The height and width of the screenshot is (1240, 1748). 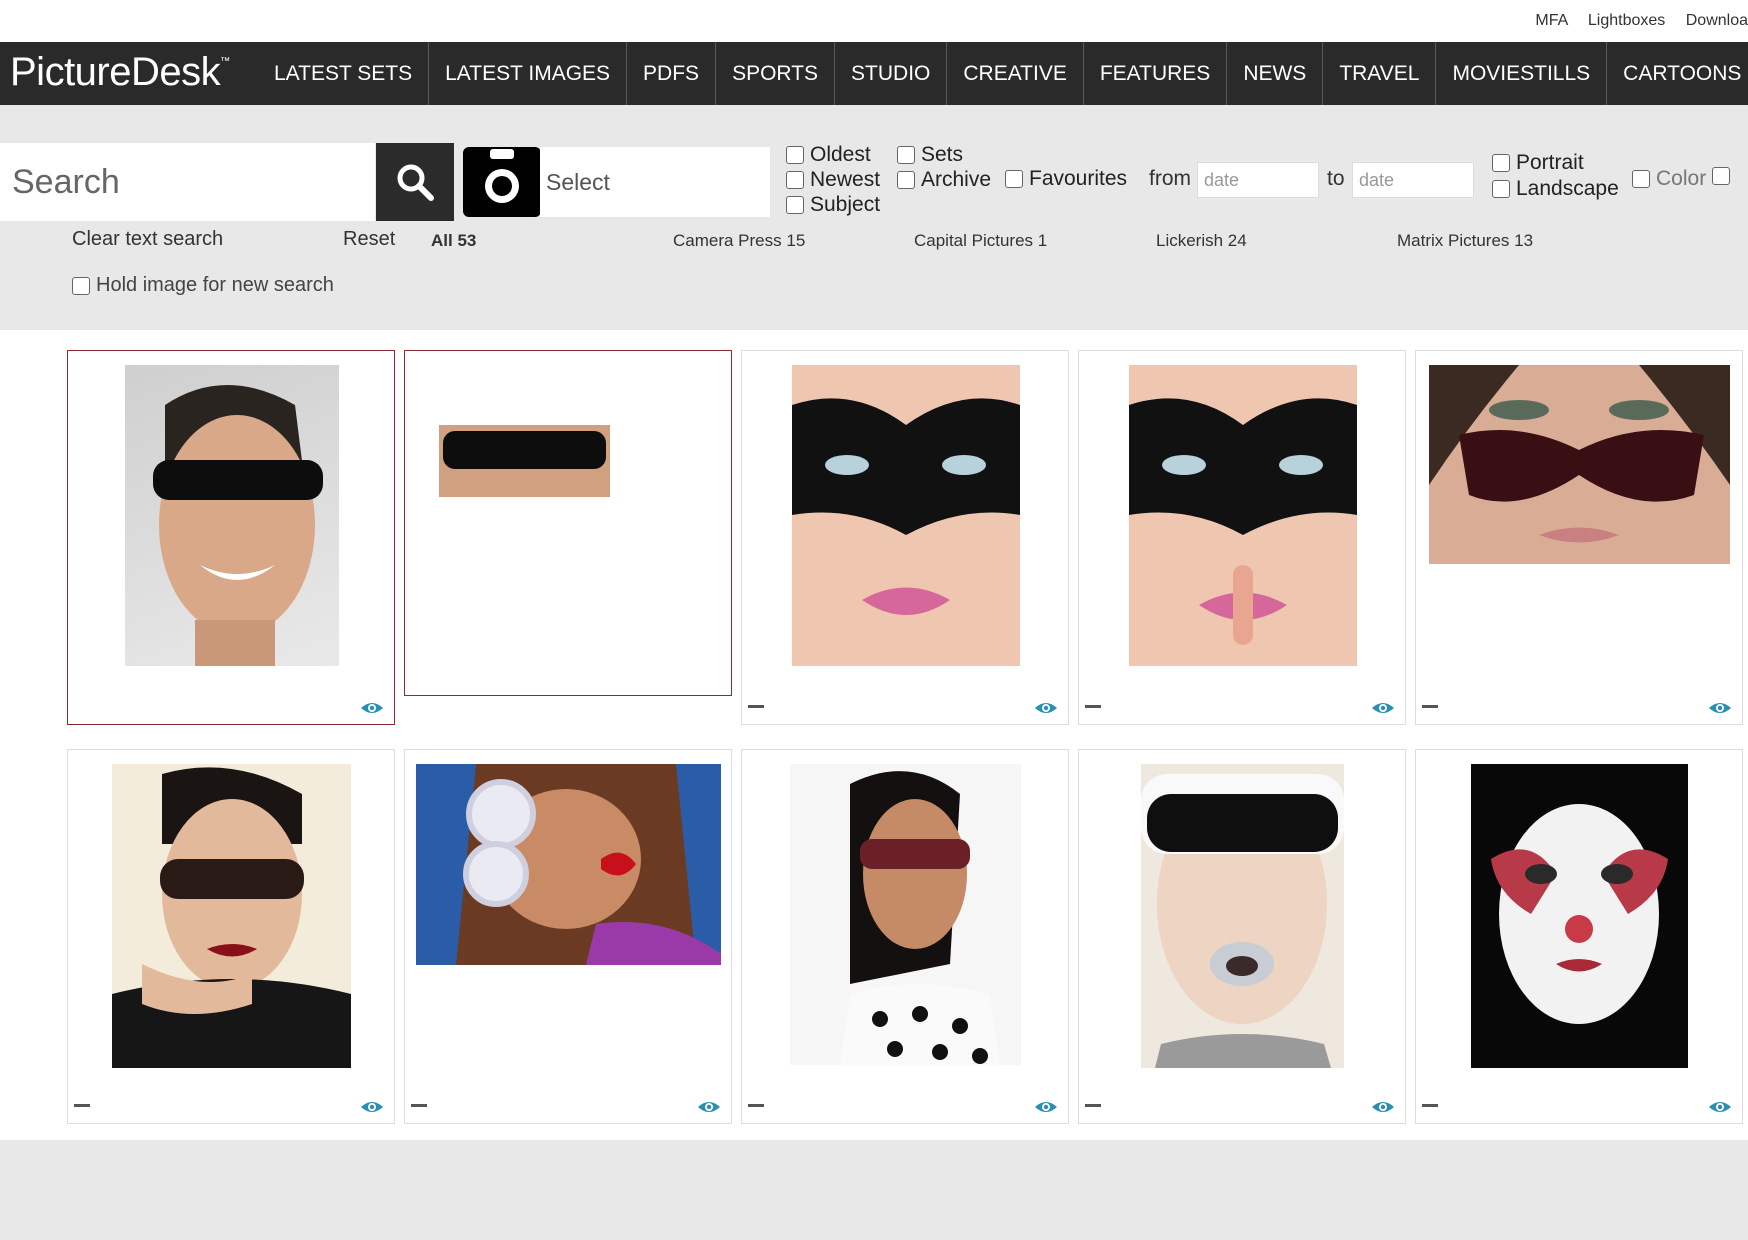 I want to click on date-to-input: date, so click(x=1413, y=180).